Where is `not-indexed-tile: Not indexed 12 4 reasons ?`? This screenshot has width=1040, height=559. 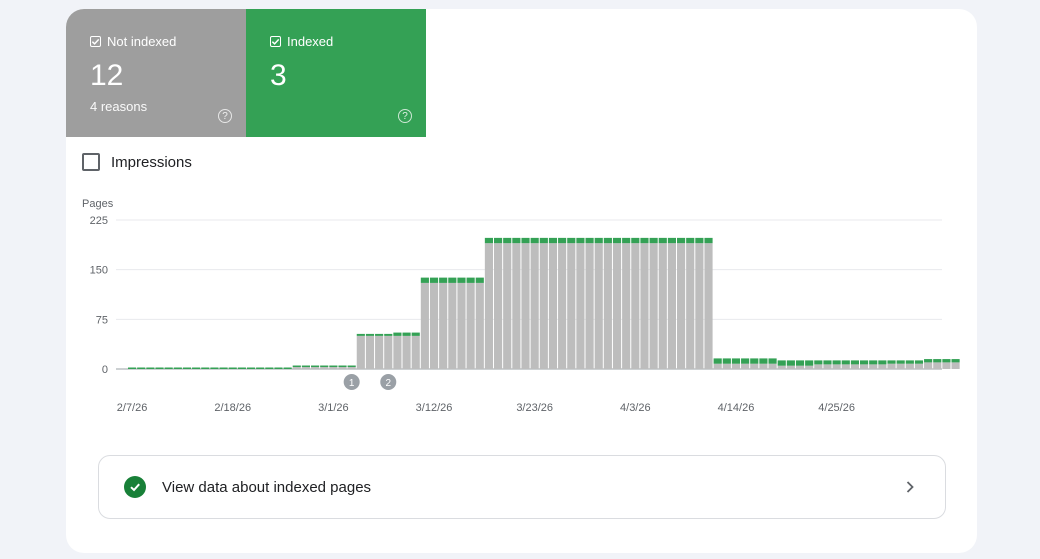
not-indexed-tile: Not indexed 12 4 reasons ? is located at coordinates (156, 73).